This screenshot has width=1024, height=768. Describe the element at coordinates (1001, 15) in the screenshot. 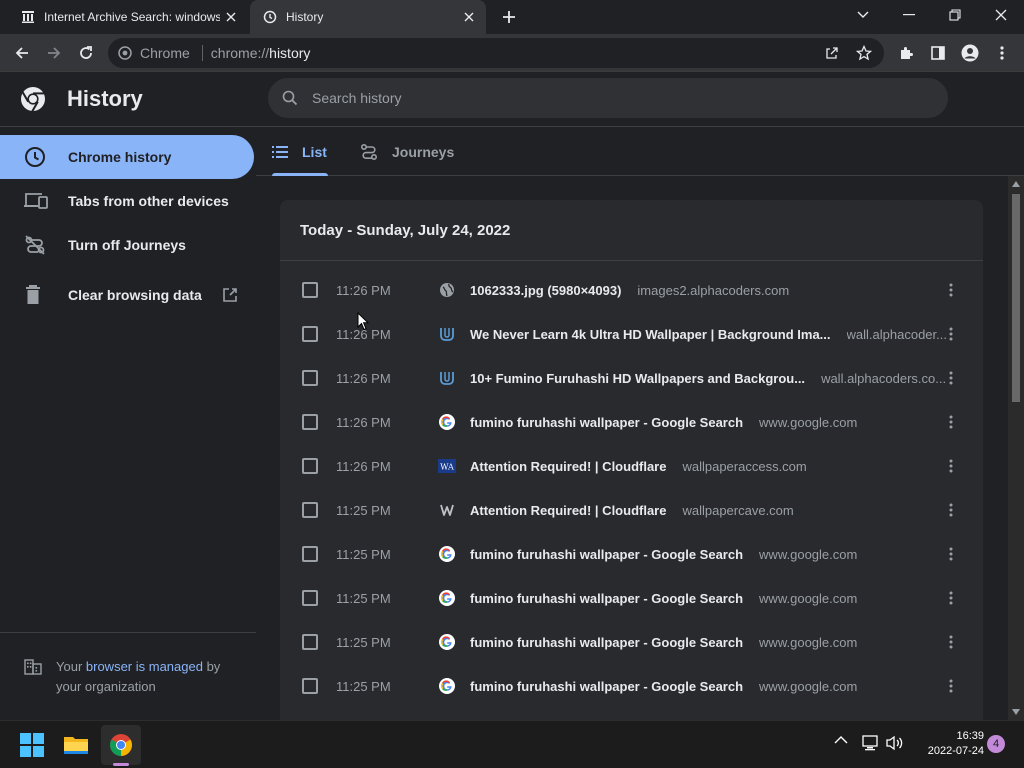

I see `close-window-icon` at that location.